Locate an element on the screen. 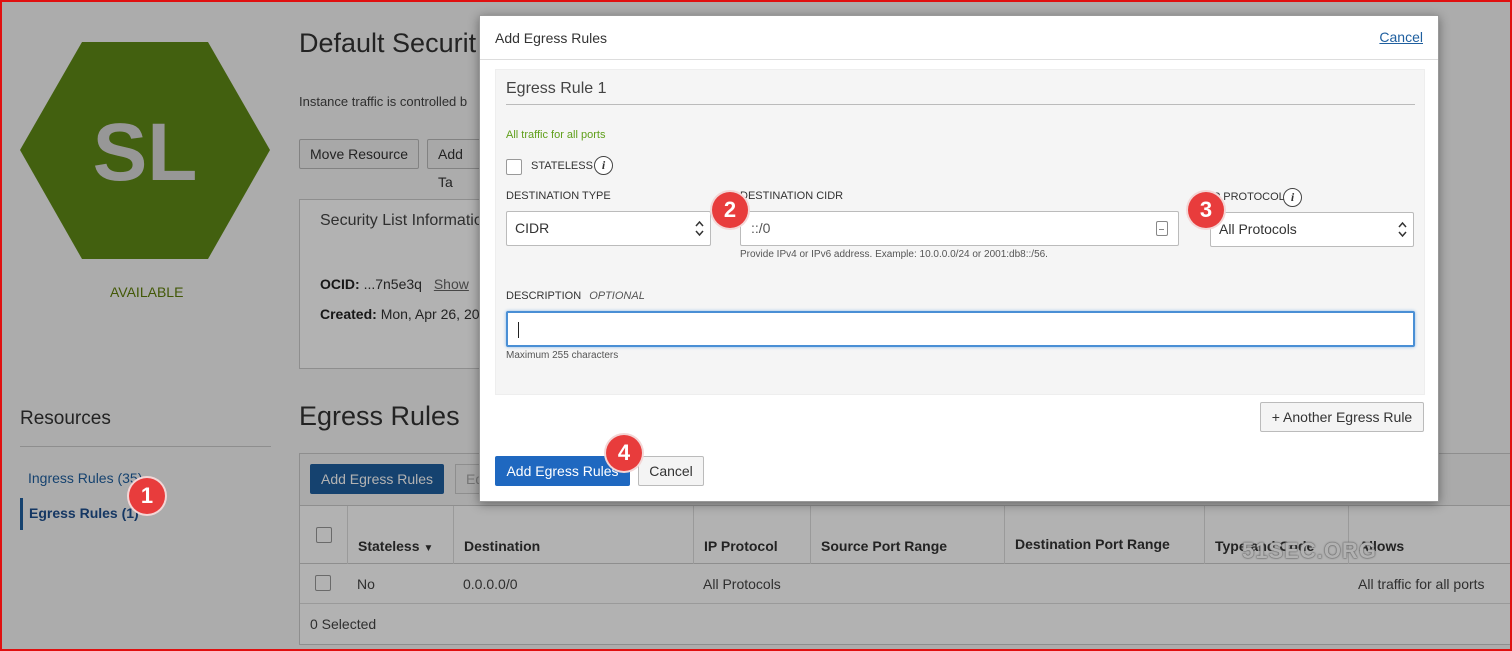 The height and width of the screenshot is (651, 1512). egress-rule-title: Egress Rule 1 is located at coordinates (556, 88).